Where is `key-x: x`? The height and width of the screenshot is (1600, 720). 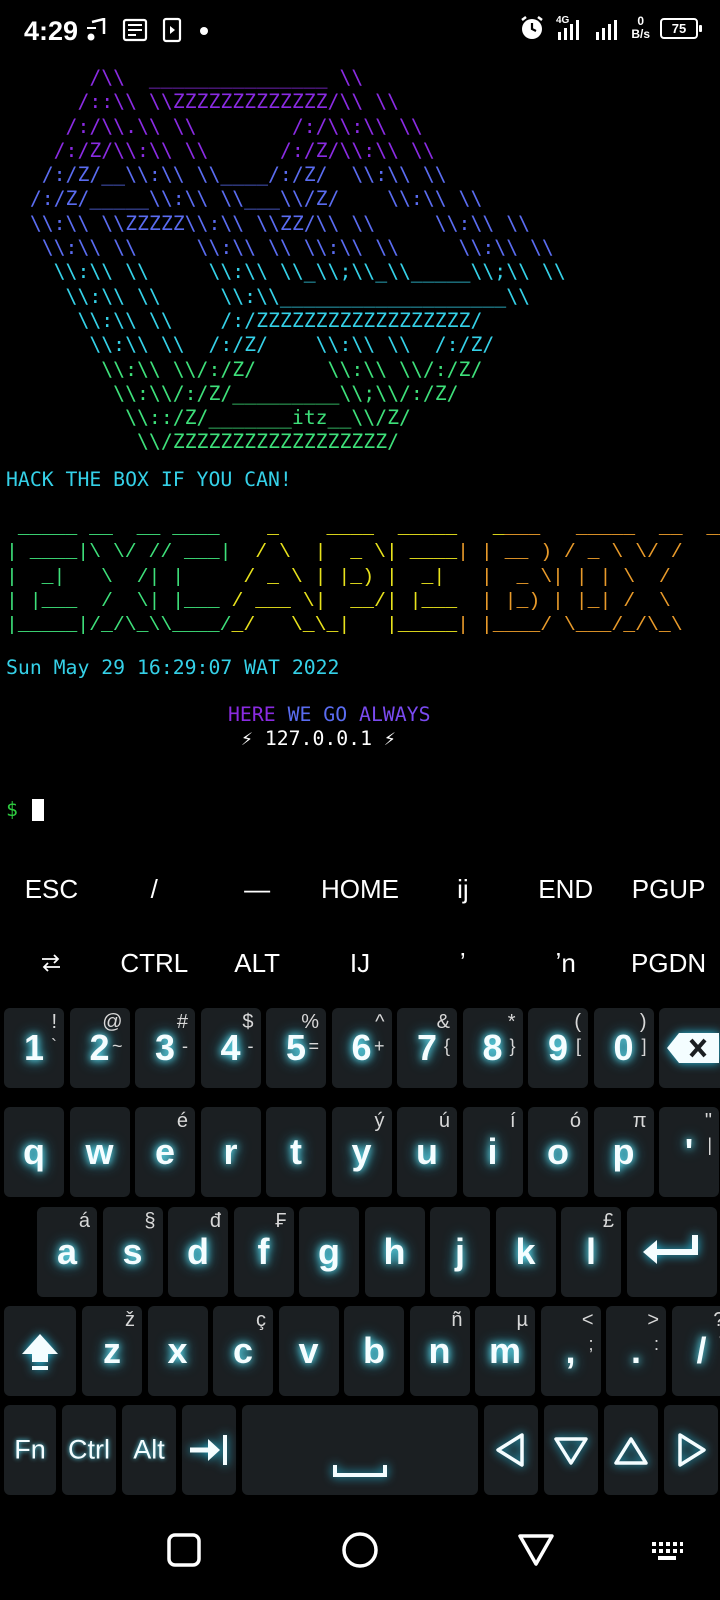
key-x: x is located at coordinates (177, 1351).